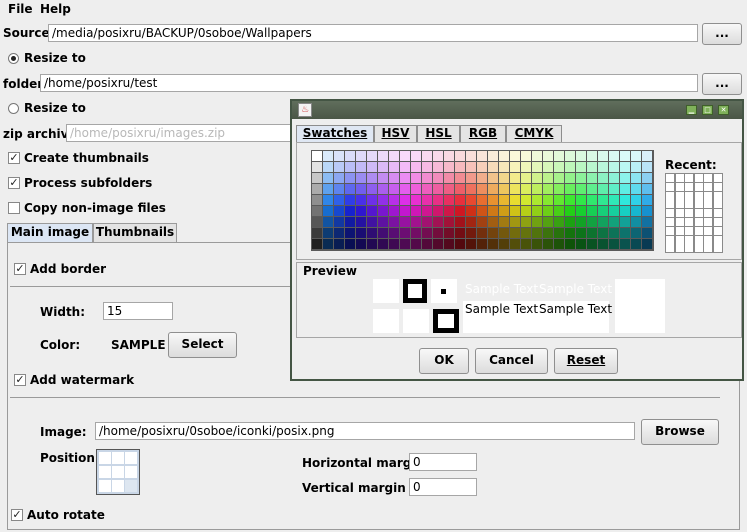 The image size is (747, 532). I want to click on tab-swatches: Swatches, so click(335, 133).